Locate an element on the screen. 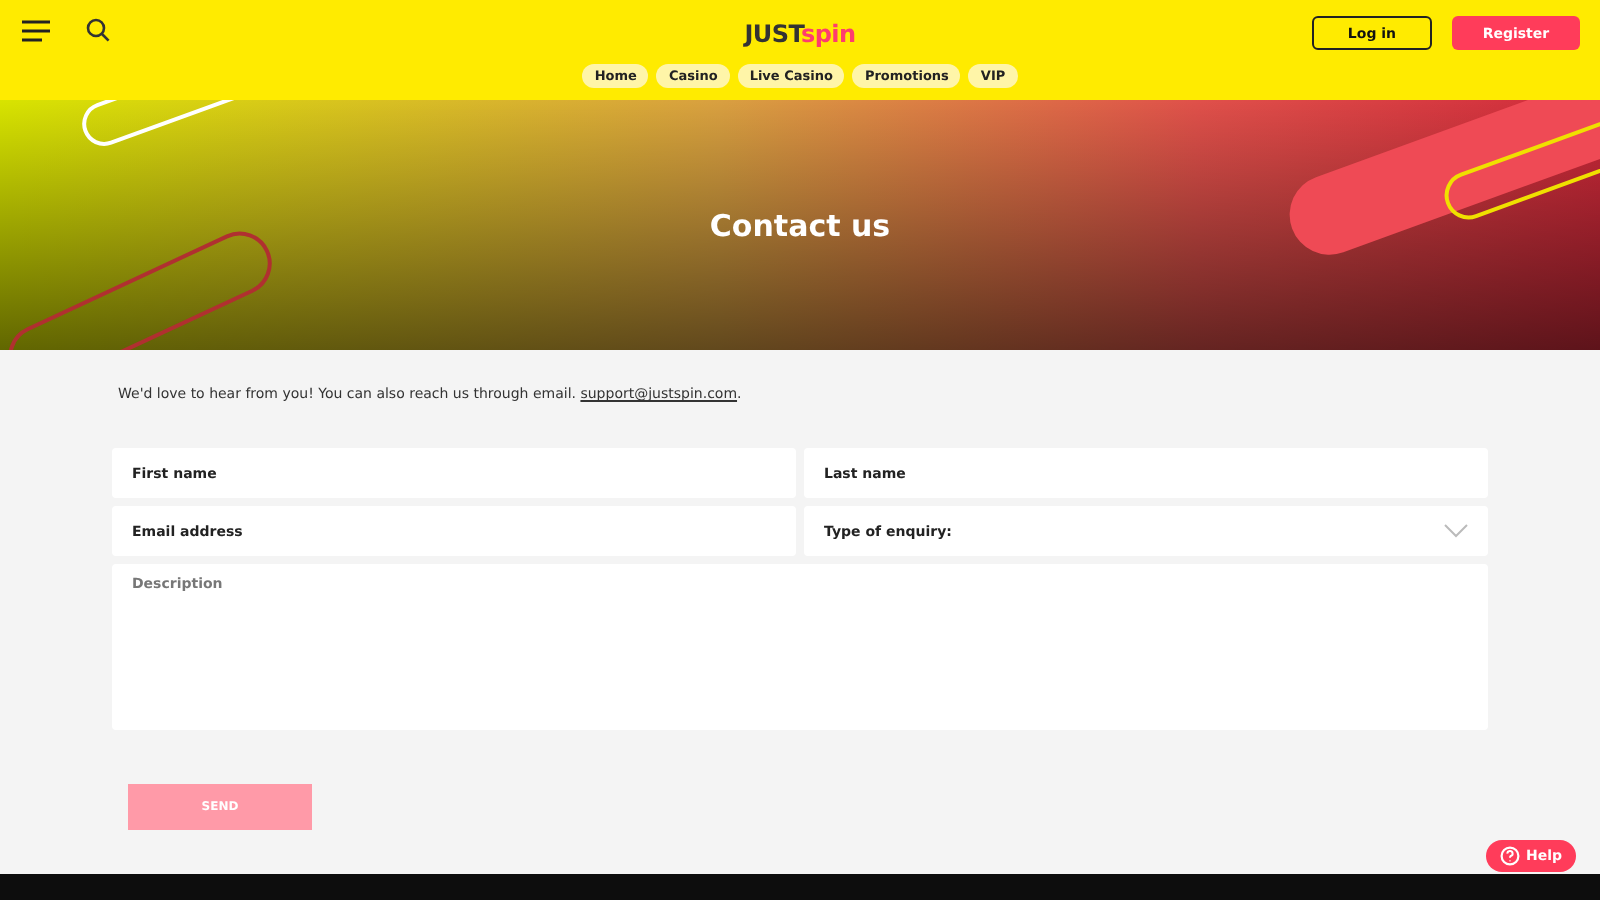 The height and width of the screenshot is (900, 1600). page-title: Contact us is located at coordinates (800, 225).